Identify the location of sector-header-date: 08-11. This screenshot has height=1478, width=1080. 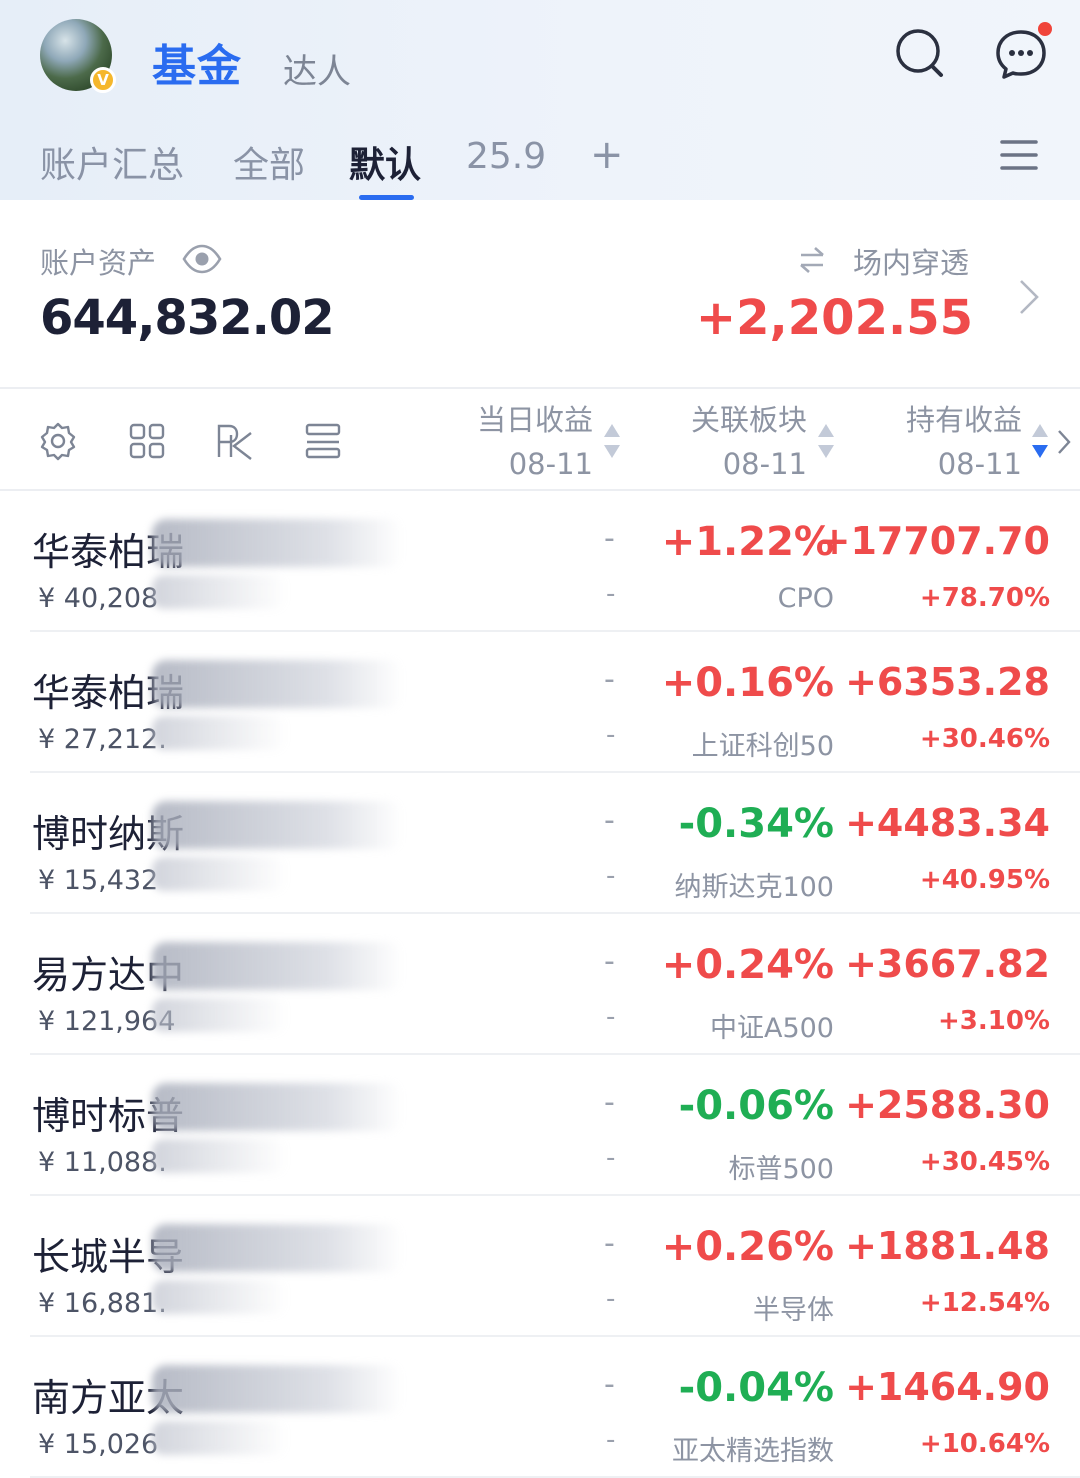
(764, 464).